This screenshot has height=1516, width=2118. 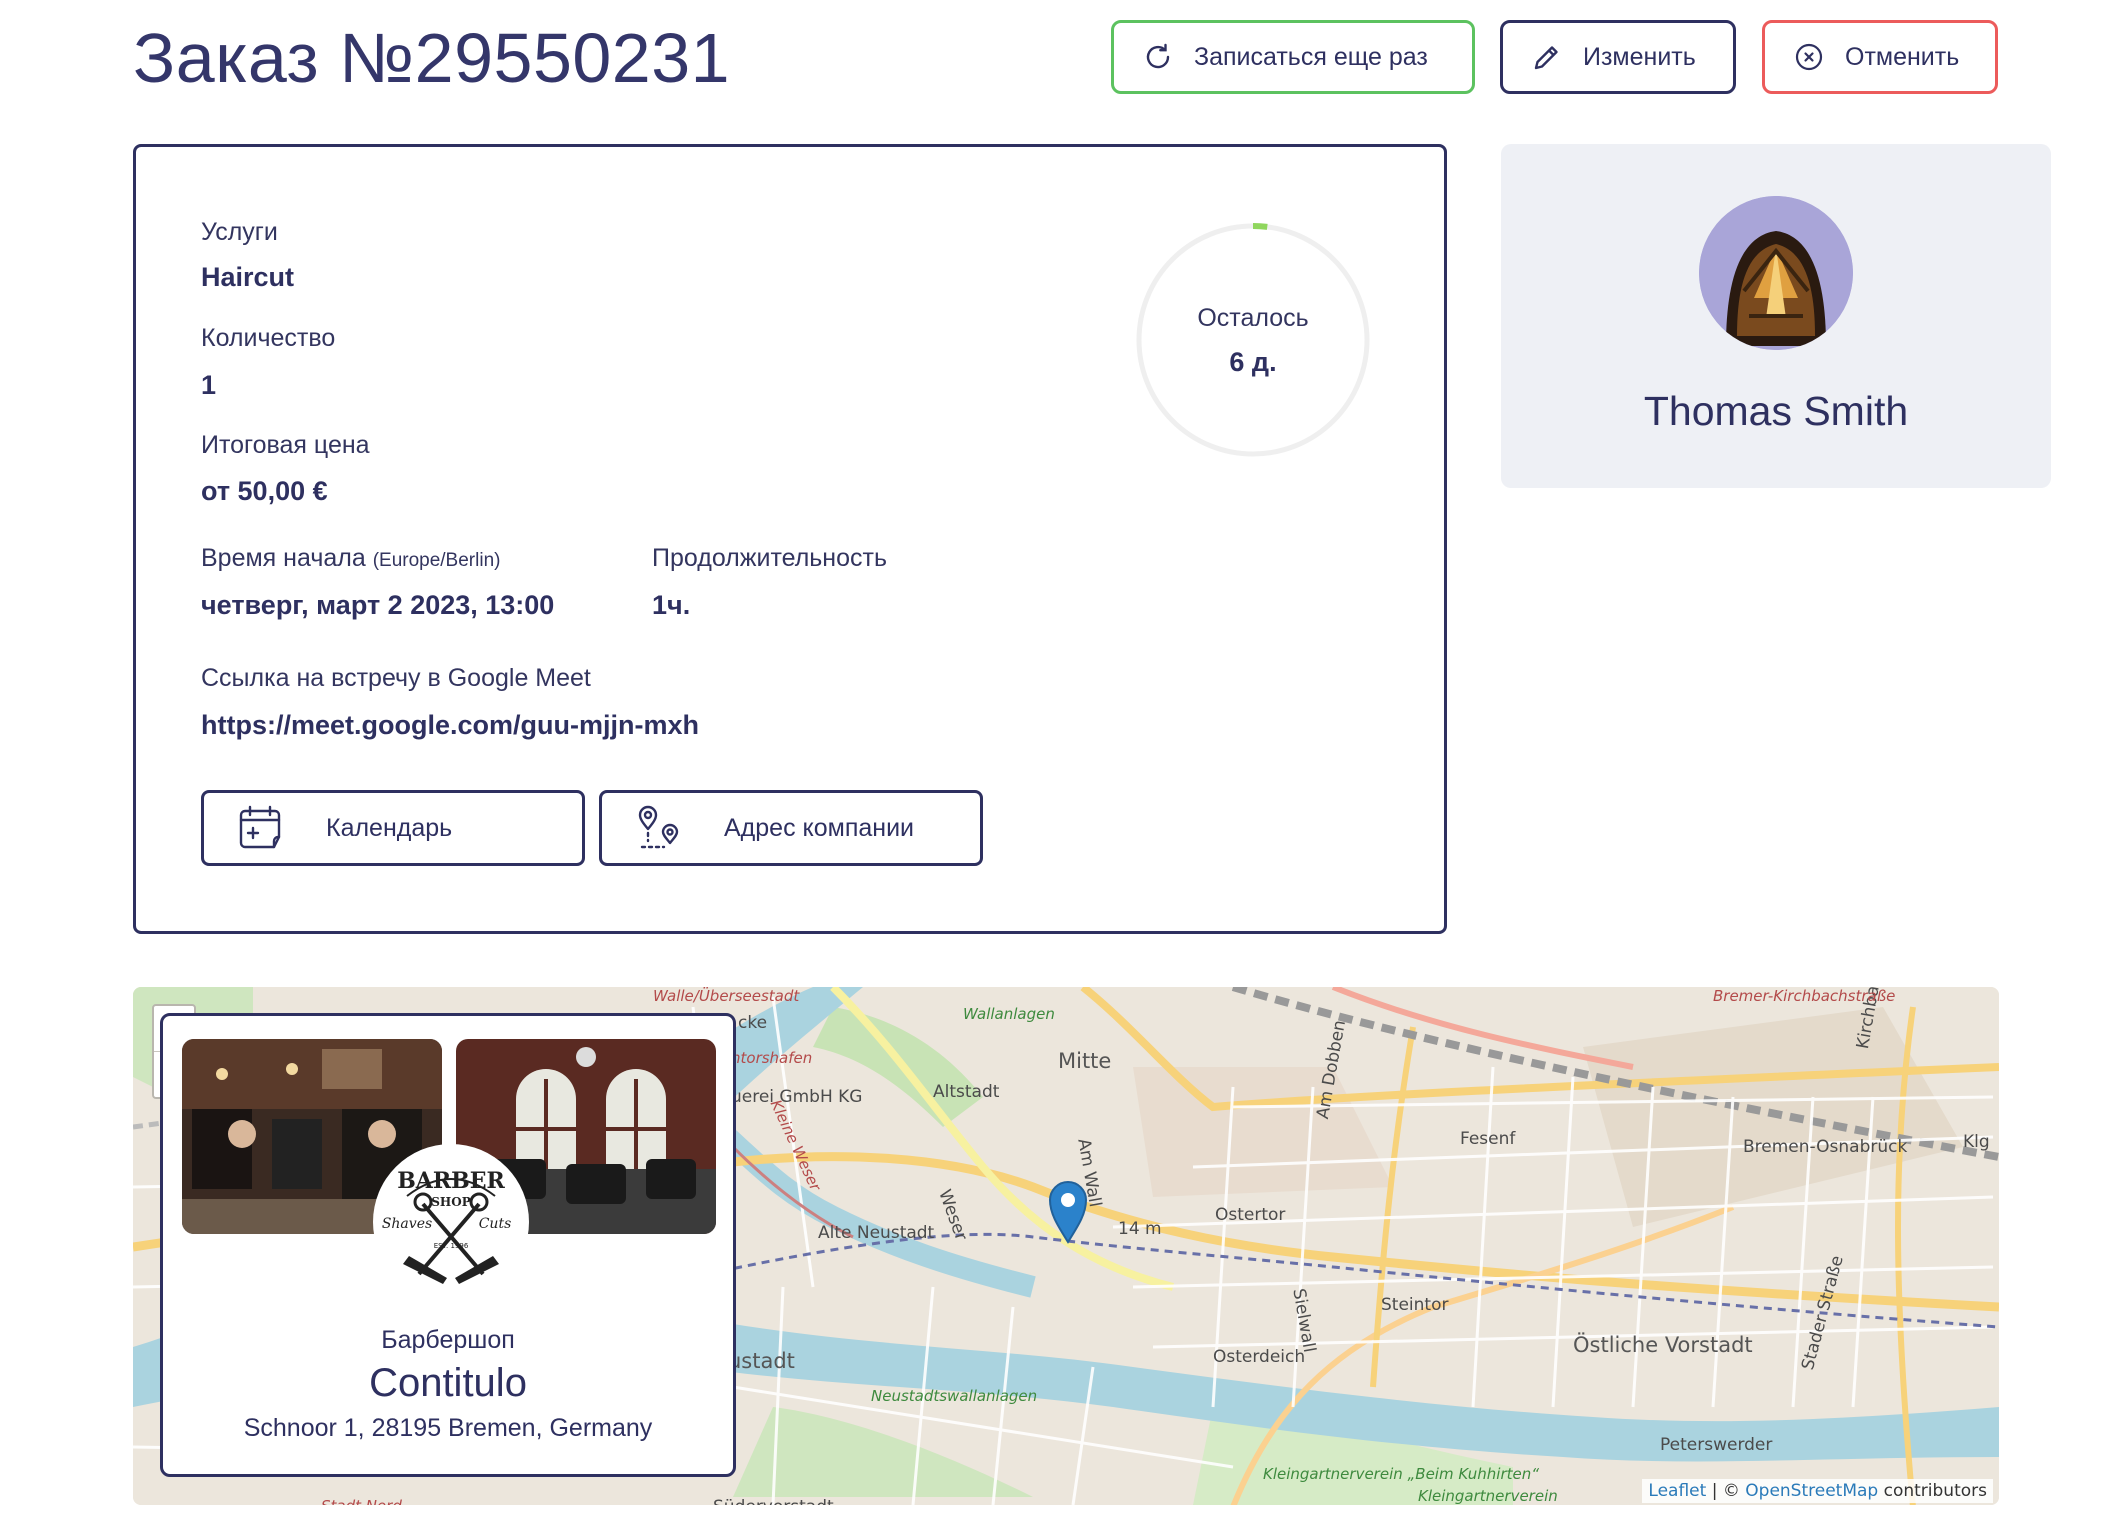 What do you see at coordinates (966, 1092) in the screenshot?
I see `map-label: Altstadt` at bounding box center [966, 1092].